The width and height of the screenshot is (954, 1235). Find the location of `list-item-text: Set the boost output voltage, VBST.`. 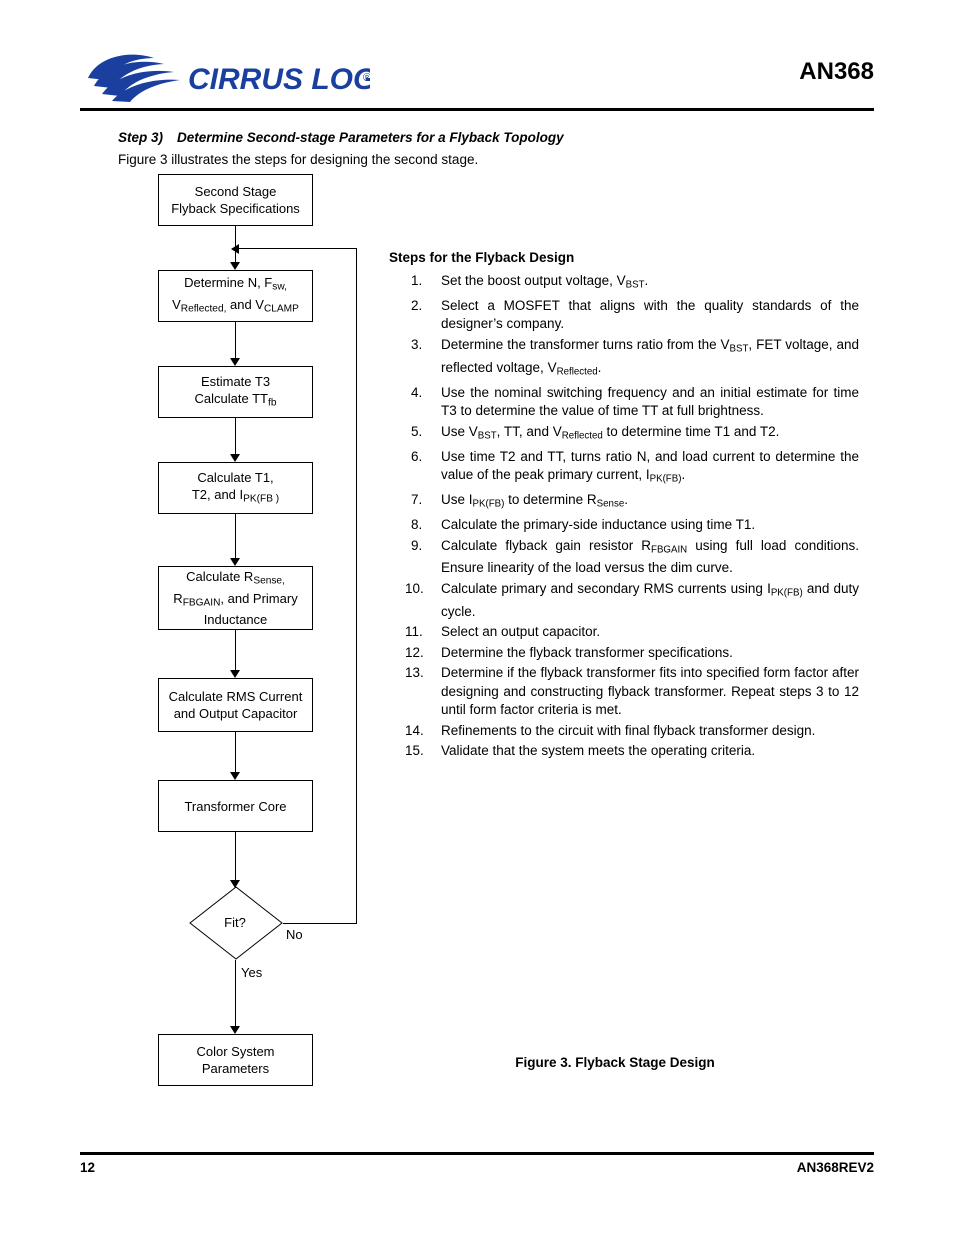

list-item-text: Set the boost output voltage, VBST. is located at coordinates (545, 282).